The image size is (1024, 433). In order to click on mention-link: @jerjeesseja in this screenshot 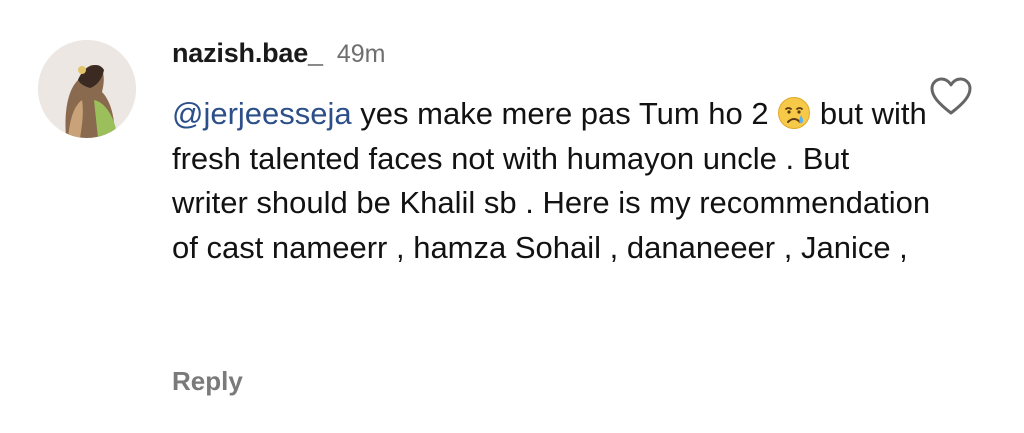, I will do `click(262, 113)`.